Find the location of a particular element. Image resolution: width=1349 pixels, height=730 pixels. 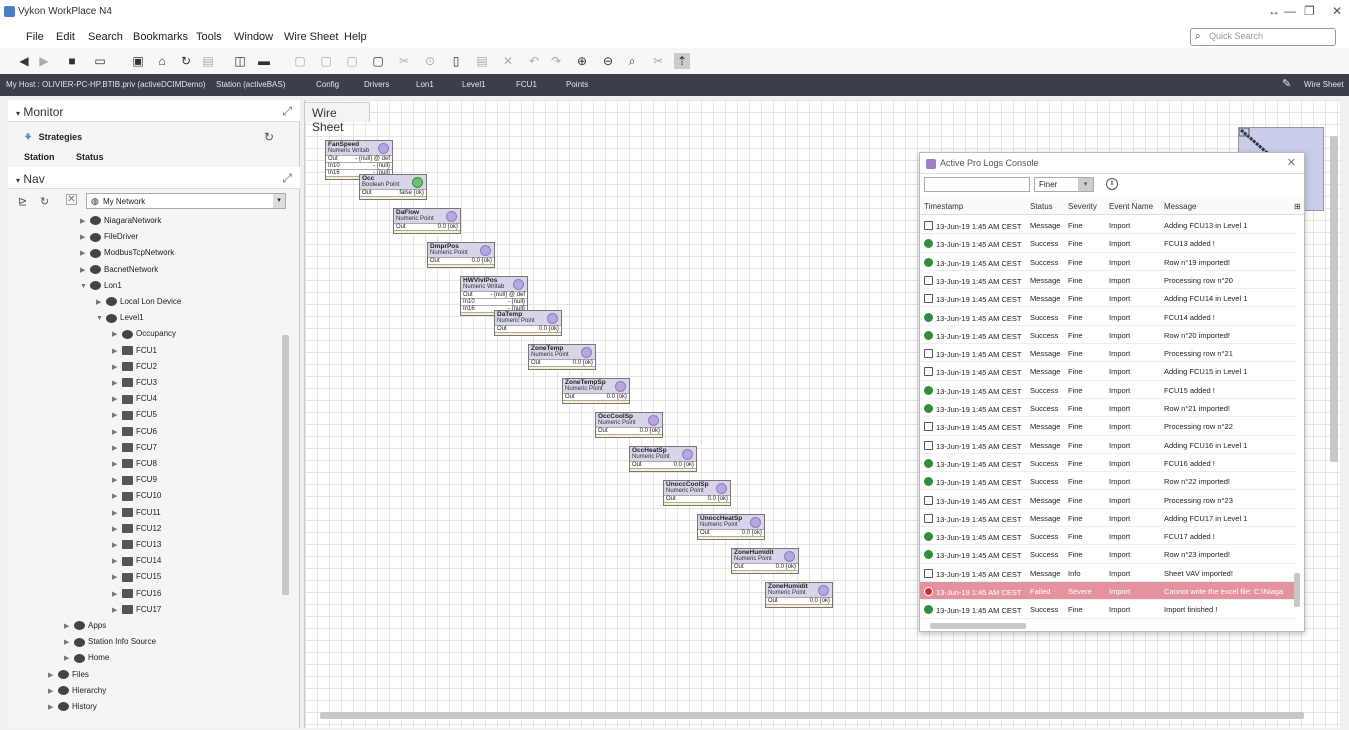

close-icon: ✕ is located at coordinates (1291, 162).